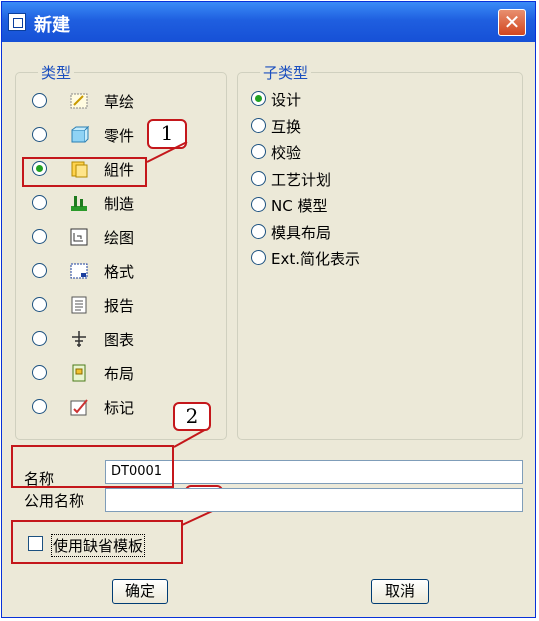 Image resolution: width=539 pixels, height=621 pixels. What do you see at coordinates (80, 134) in the screenshot?
I see `part-icon` at bounding box center [80, 134].